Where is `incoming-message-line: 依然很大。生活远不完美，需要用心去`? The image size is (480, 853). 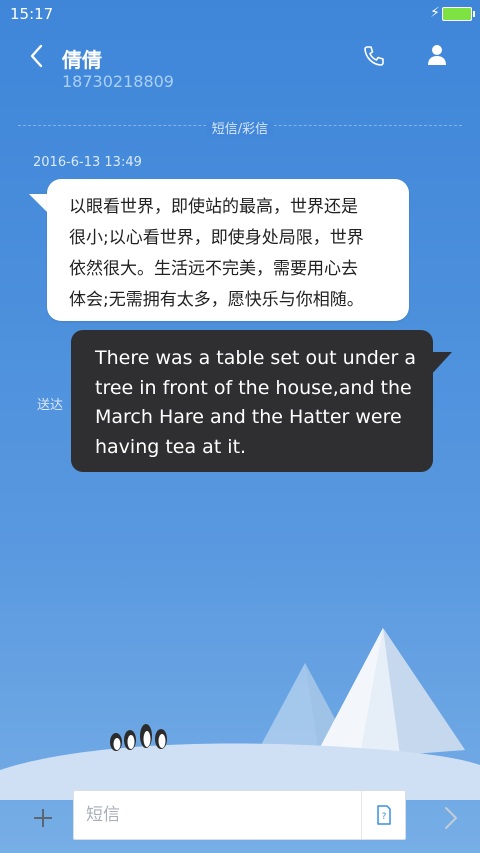
incoming-message-line: 依然很大。生活远不完美，需要用心去 is located at coordinates (213, 269).